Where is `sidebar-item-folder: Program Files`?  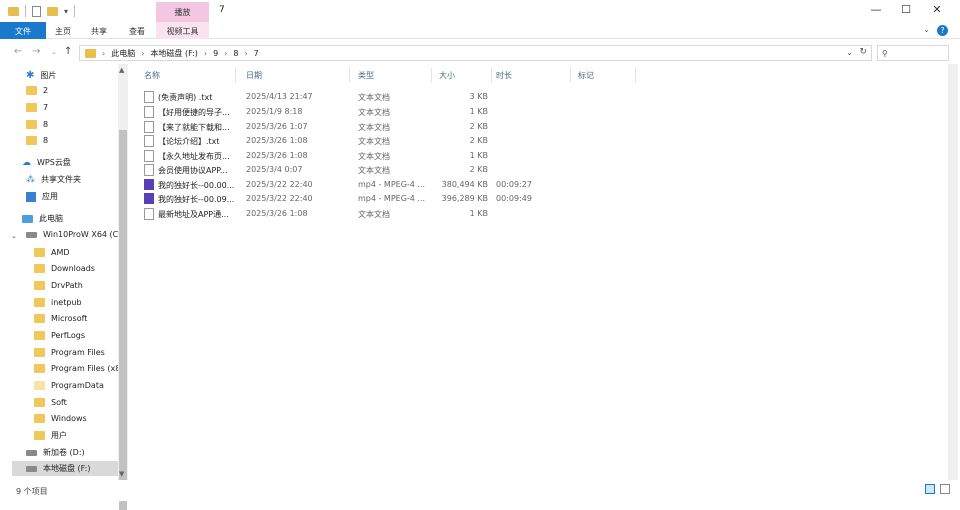 sidebar-item-folder: Program Files is located at coordinates (76, 352).